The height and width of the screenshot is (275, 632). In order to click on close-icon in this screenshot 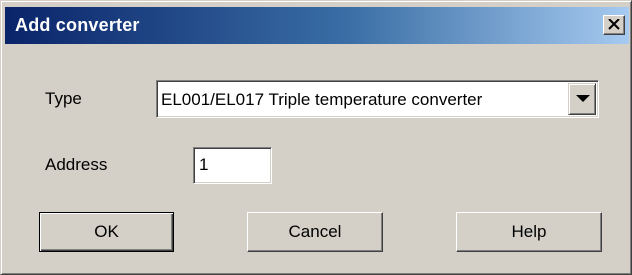, I will do `click(614, 24)`.